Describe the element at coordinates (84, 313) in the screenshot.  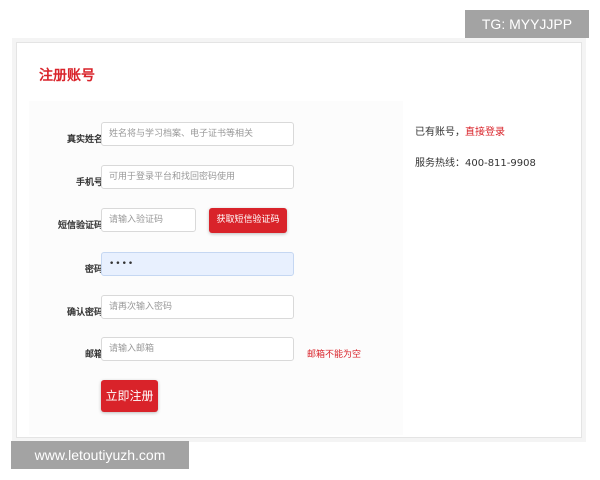
I see `confirm-password-label: 确认密码` at that location.